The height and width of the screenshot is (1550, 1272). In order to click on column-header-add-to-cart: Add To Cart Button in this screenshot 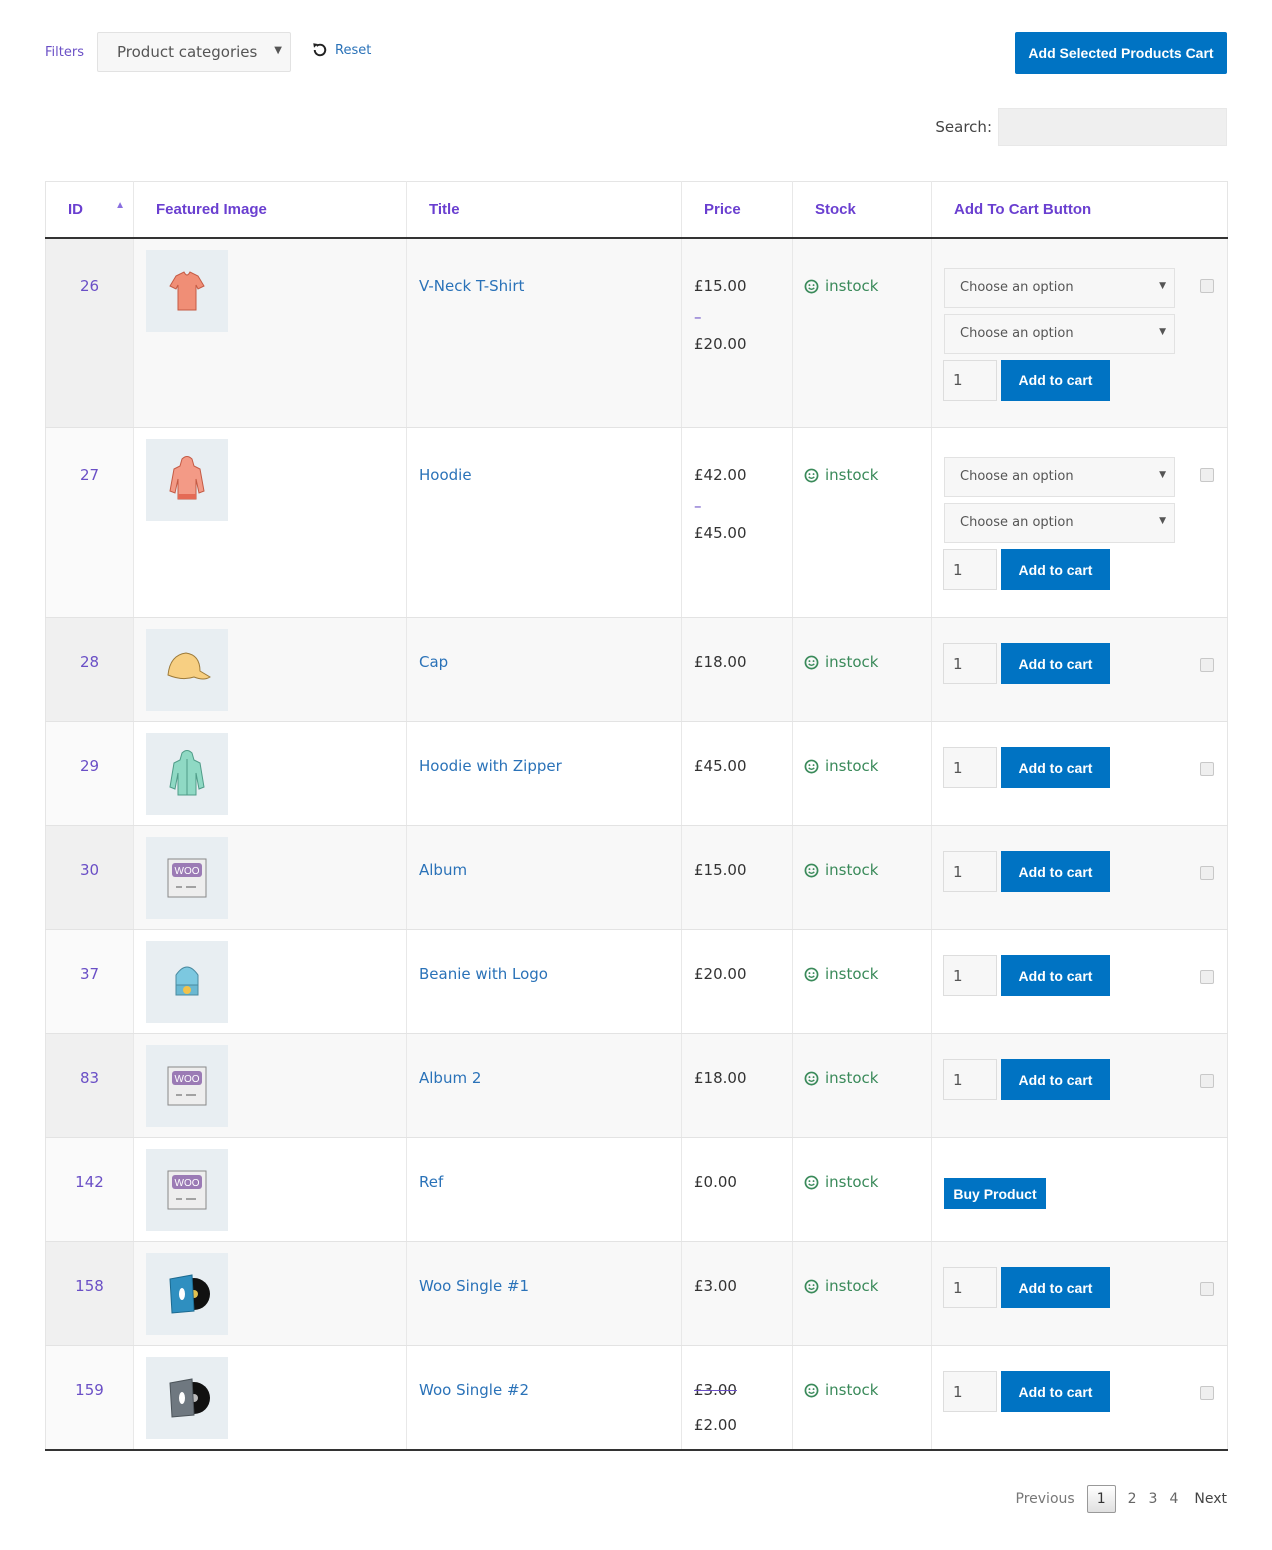, I will do `click(1079, 210)`.